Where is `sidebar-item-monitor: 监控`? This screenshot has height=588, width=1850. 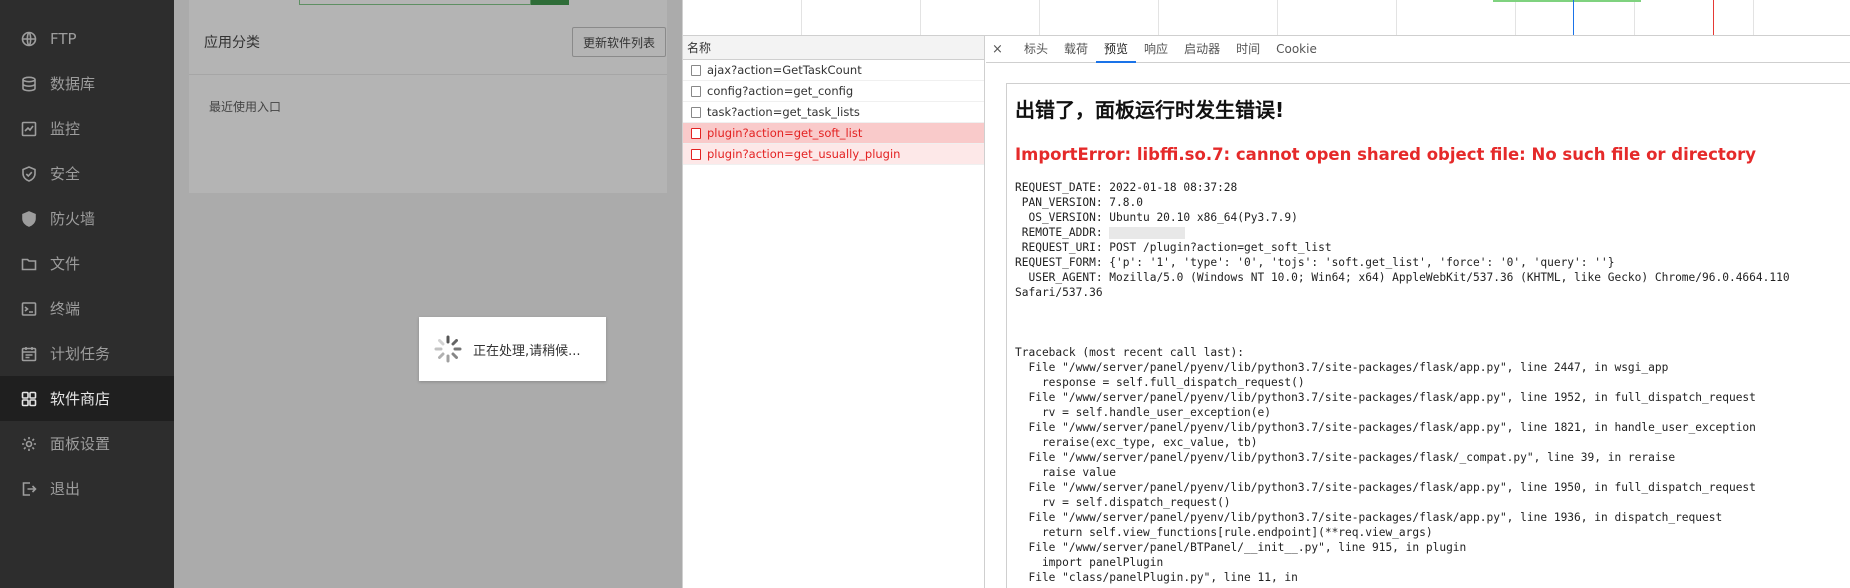
sidebar-item-monitor: 监控 is located at coordinates (87, 128).